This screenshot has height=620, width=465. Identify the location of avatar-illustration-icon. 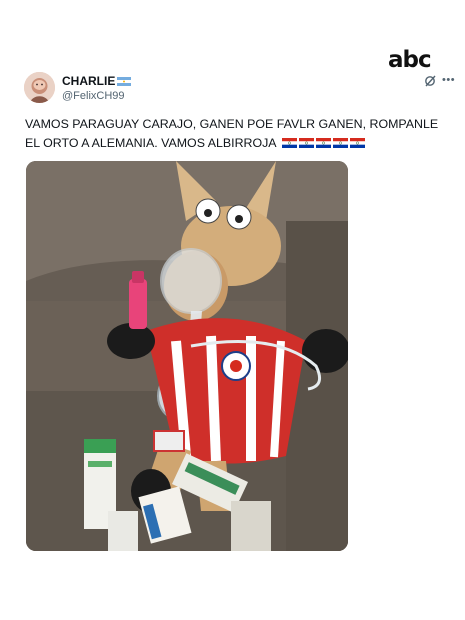
(39, 87).